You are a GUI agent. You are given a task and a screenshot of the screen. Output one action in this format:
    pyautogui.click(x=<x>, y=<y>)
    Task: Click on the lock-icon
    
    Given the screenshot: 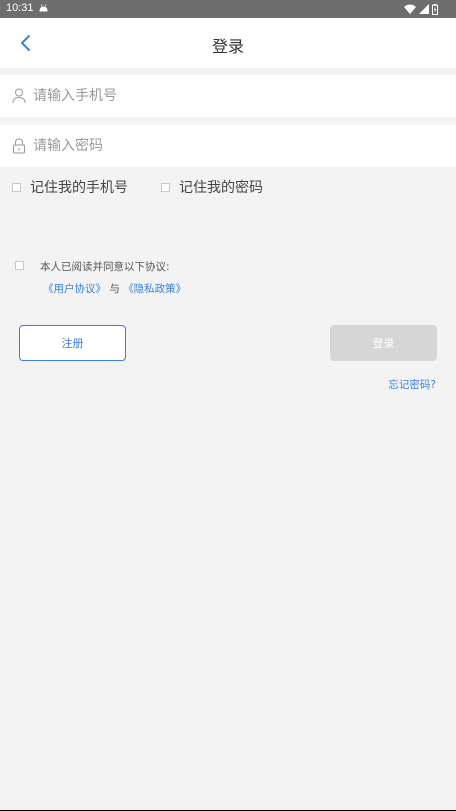 What is the action you would take?
    pyautogui.click(x=19, y=146)
    